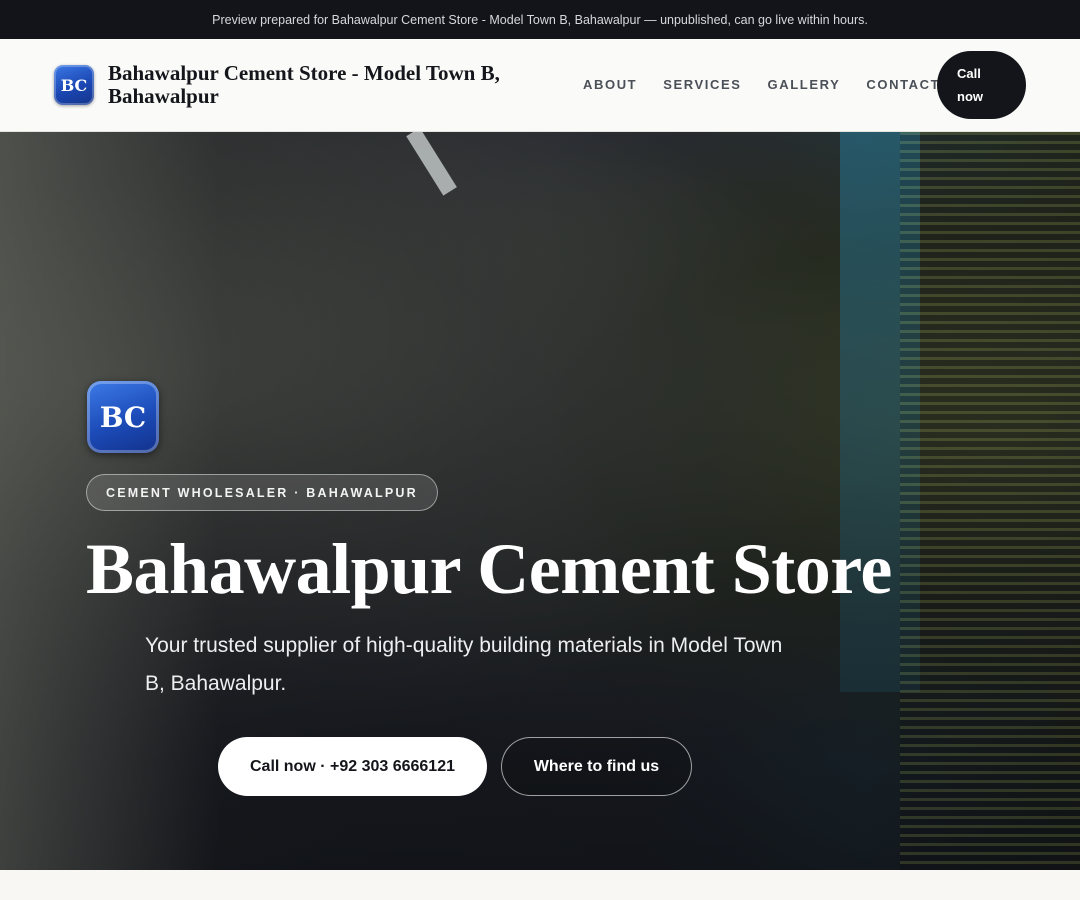 Image resolution: width=1080 pixels, height=900 pixels. Describe the element at coordinates (990, 501) in the screenshot. I see `hero-photo-shutter` at that location.